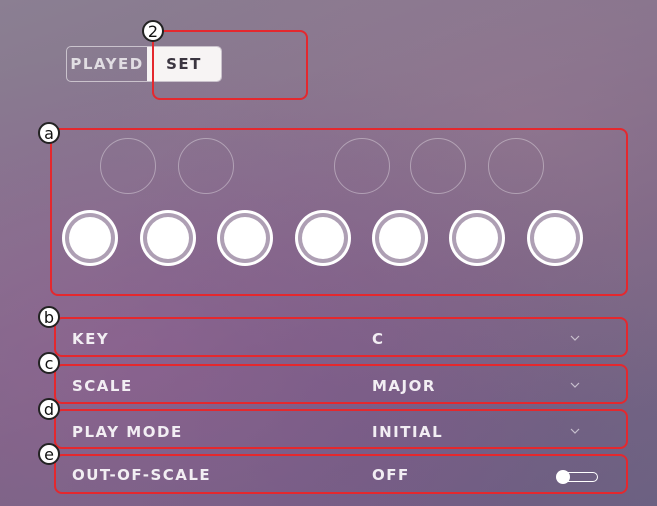 The width and height of the screenshot is (657, 506). What do you see at coordinates (142, 475) in the screenshot?
I see `out-of-scale-label: OUT-OF-SCALE` at bounding box center [142, 475].